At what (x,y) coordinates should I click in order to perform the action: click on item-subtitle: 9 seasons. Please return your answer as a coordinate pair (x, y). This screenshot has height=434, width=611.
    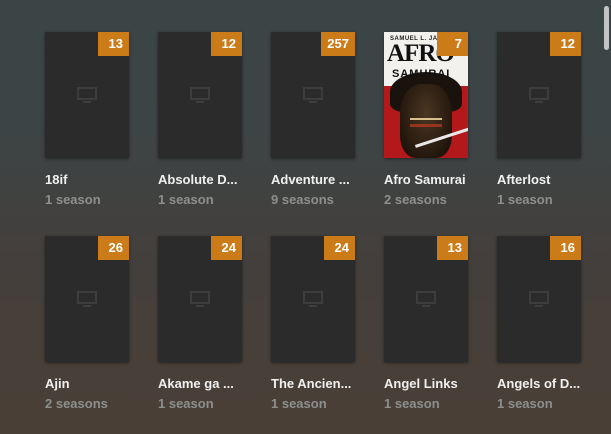
    Looking at the image, I should click on (302, 199).